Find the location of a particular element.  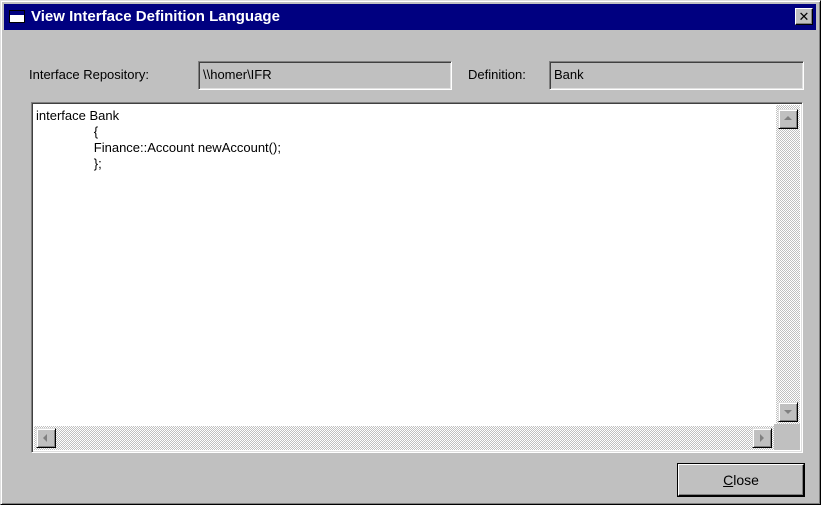

scroll-left-button is located at coordinates (46, 438).